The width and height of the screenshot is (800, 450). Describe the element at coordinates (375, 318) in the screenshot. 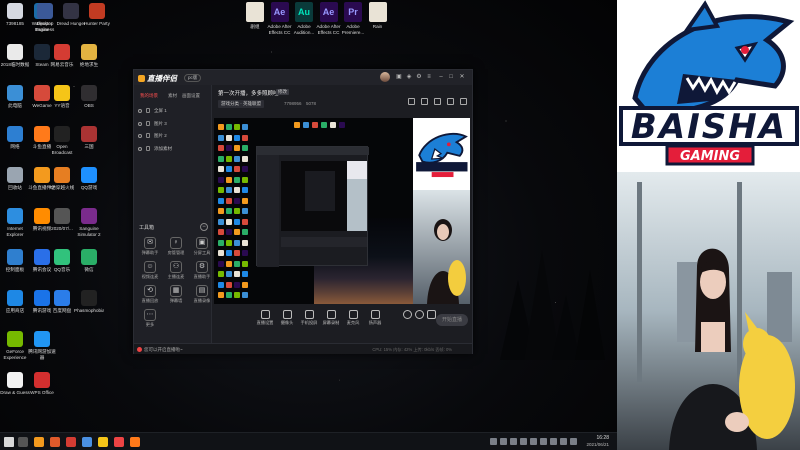

I see `action-button: 扬声器` at that location.